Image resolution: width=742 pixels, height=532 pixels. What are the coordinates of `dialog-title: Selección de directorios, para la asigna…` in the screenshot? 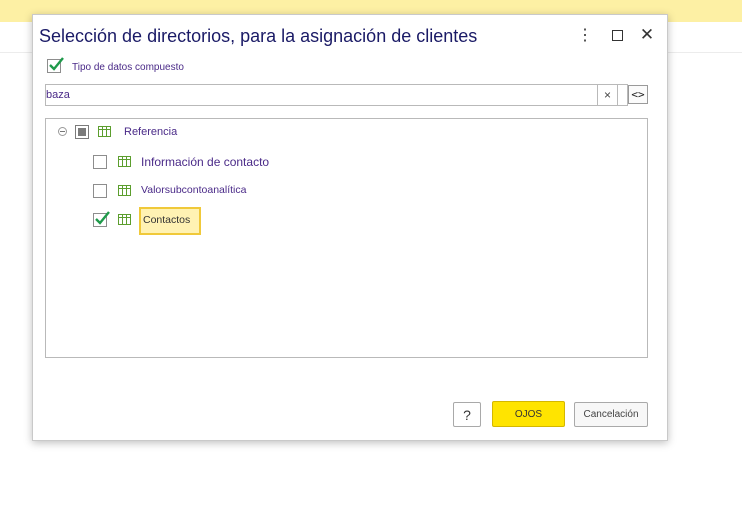 It's located at (258, 36).